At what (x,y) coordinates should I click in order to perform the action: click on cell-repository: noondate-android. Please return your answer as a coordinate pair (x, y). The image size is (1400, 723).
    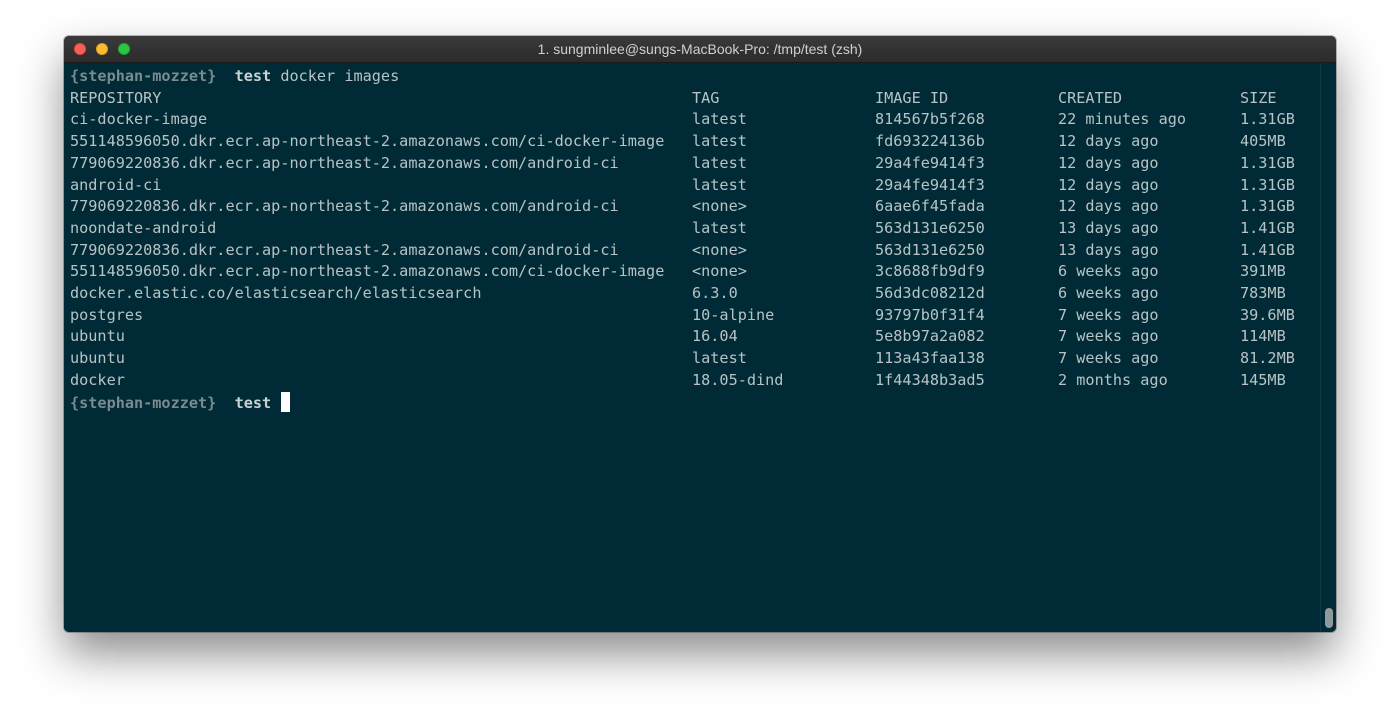
    Looking at the image, I should click on (143, 227).